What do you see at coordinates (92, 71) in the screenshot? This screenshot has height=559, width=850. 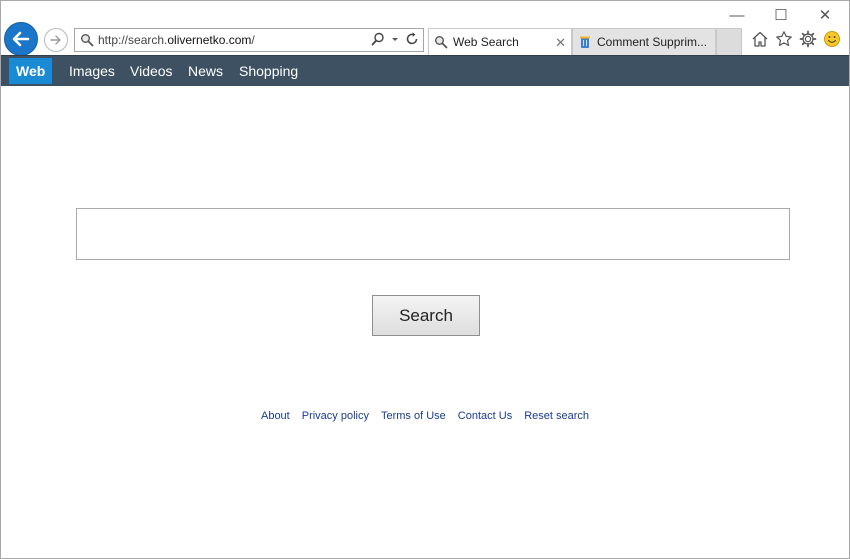 I see `nav-images: Images` at bounding box center [92, 71].